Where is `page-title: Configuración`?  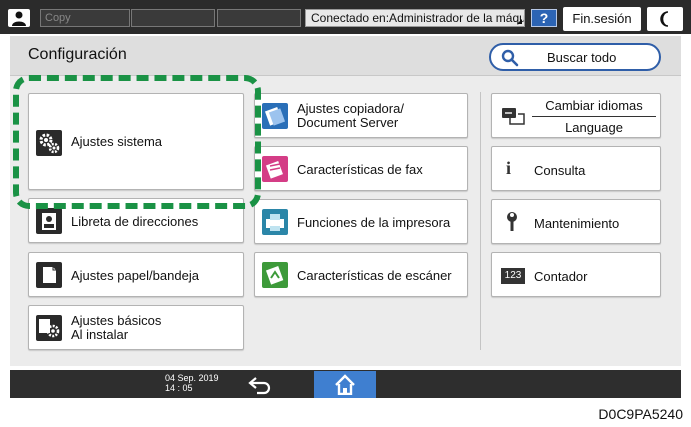 page-title: Configuración is located at coordinates (77, 54).